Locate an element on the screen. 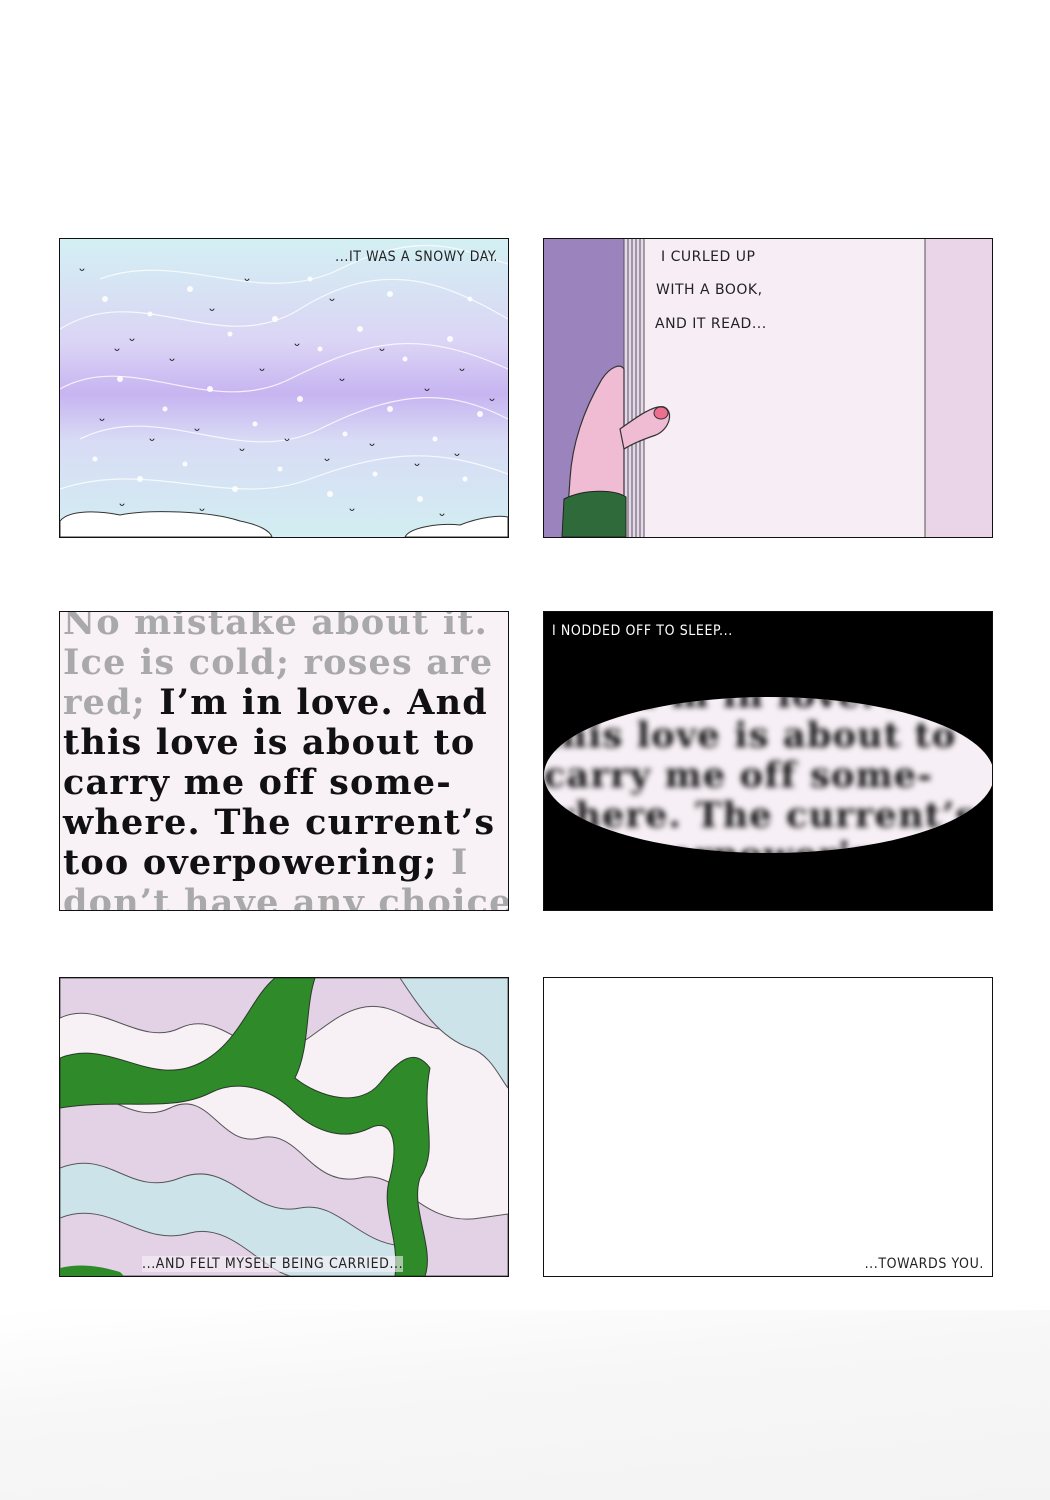 This screenshot has height=1500, width=1050. panel-towards-you: ...TOWARDS YOU. is located at coordinates (768, 1127).